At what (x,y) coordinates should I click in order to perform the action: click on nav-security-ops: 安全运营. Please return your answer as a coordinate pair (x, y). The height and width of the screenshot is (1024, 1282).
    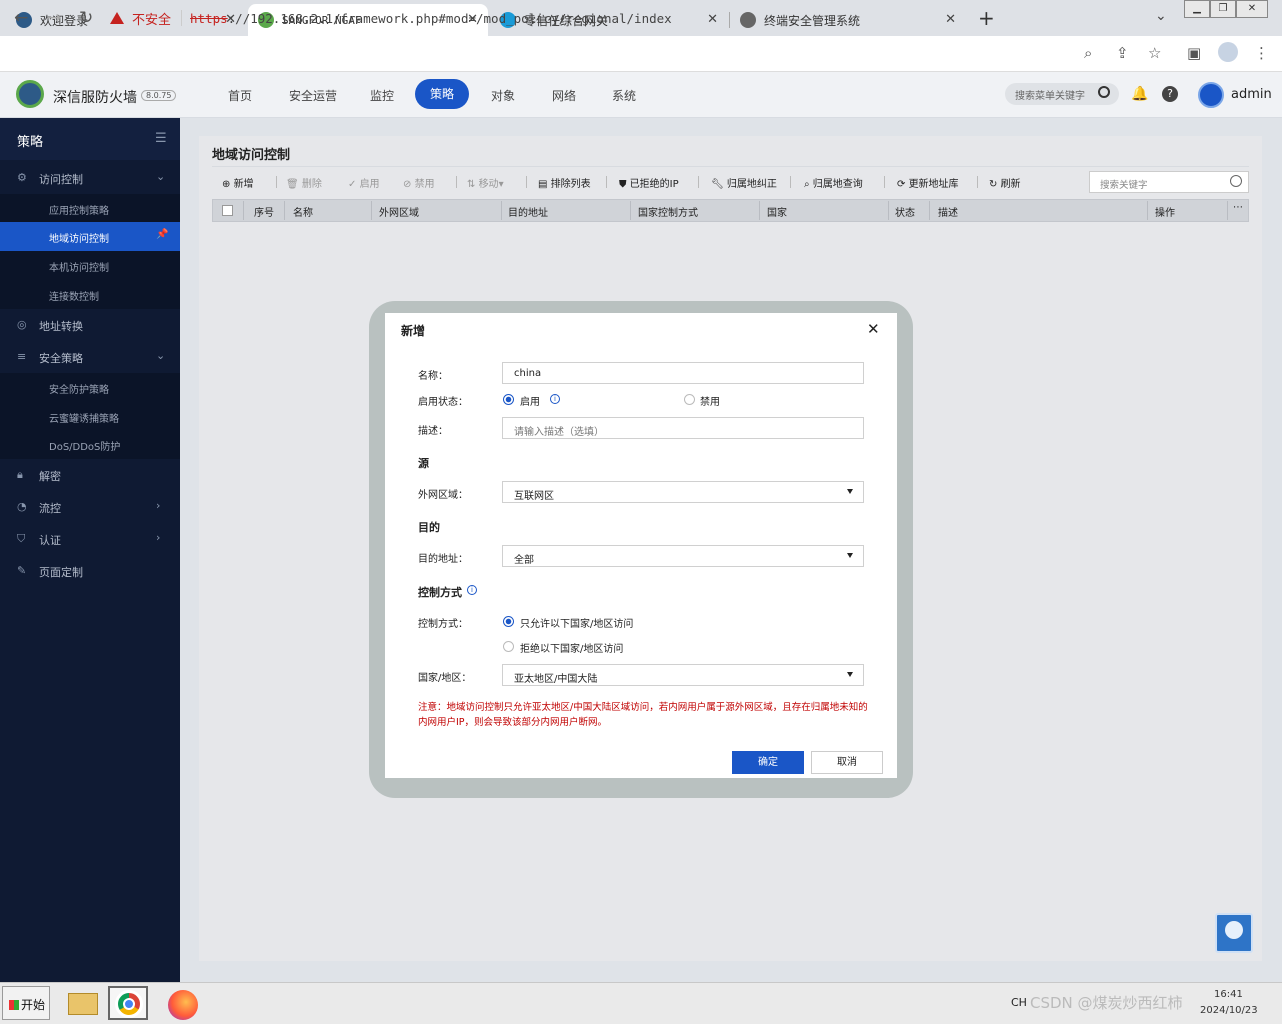
    Looking at the image, I should click on (313, 95).